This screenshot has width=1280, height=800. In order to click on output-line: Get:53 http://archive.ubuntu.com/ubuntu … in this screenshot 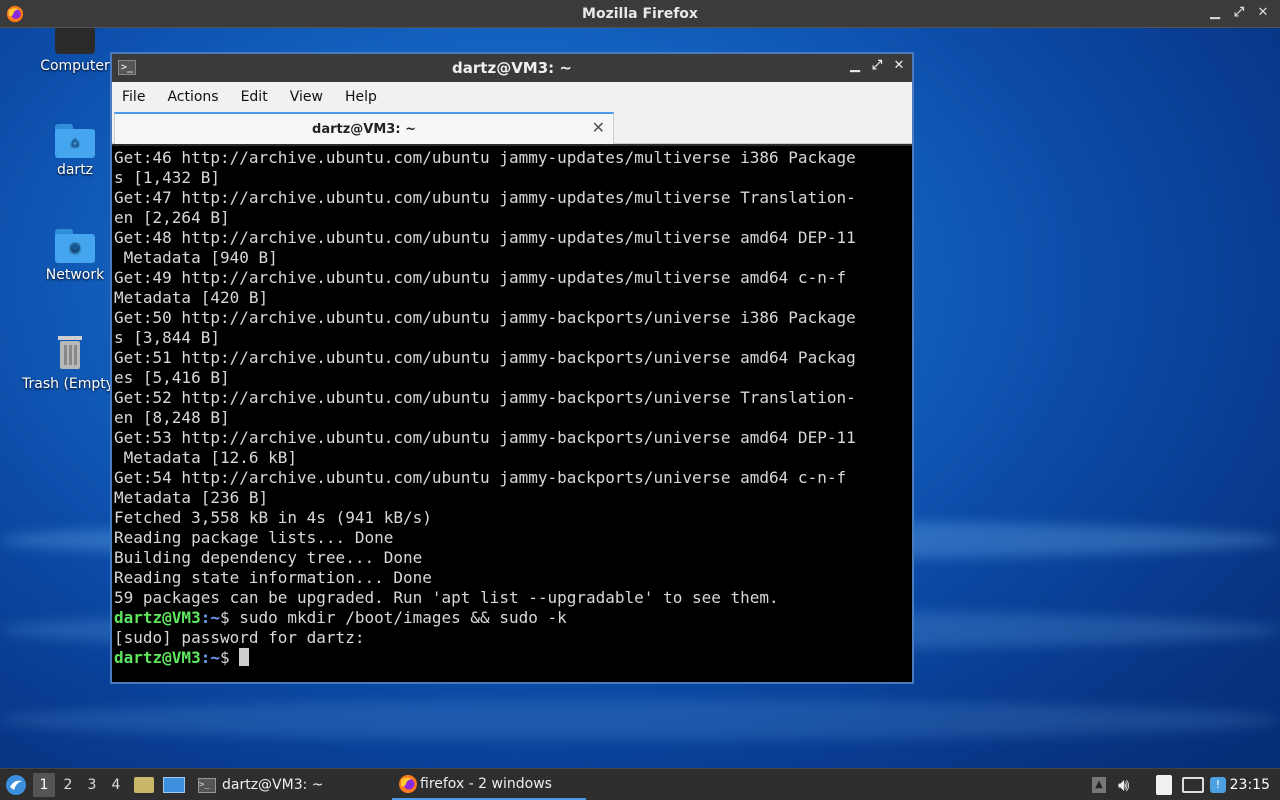, I will do `click(485, 437)`.